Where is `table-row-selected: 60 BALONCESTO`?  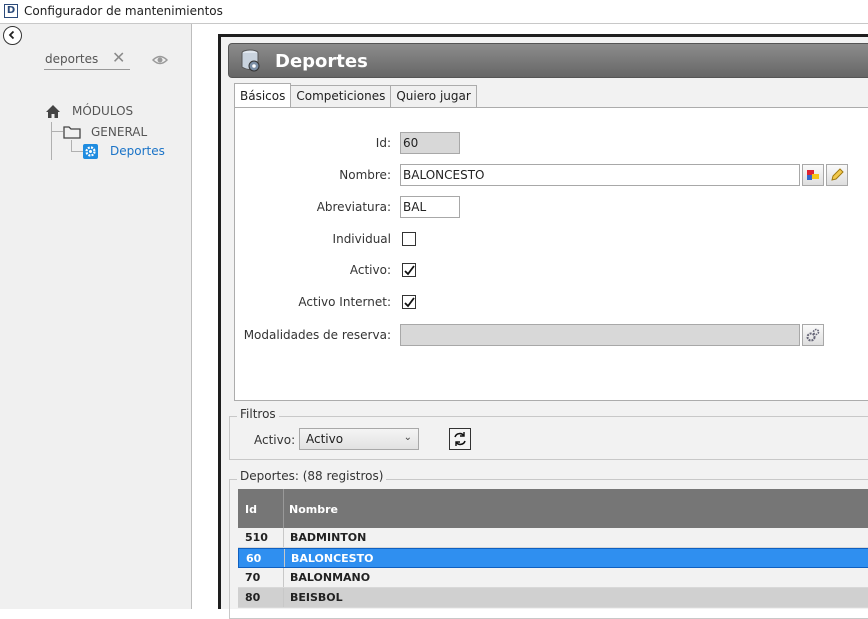 table-row-selected: 60 BALONCESTO is located at coordinates (553, 558).